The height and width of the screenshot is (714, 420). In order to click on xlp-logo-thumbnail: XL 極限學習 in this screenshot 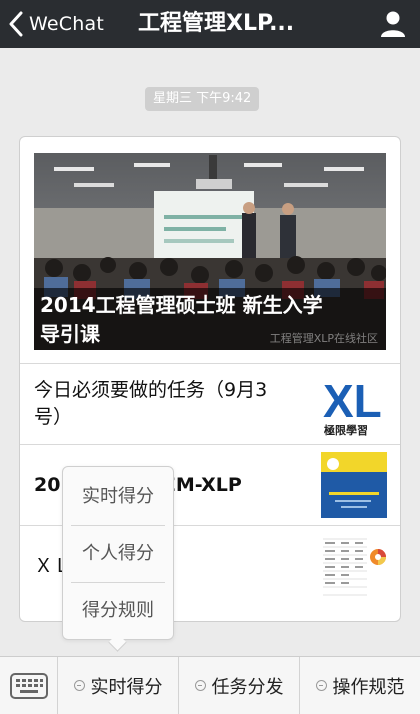, I will do `click(354, 404)`.